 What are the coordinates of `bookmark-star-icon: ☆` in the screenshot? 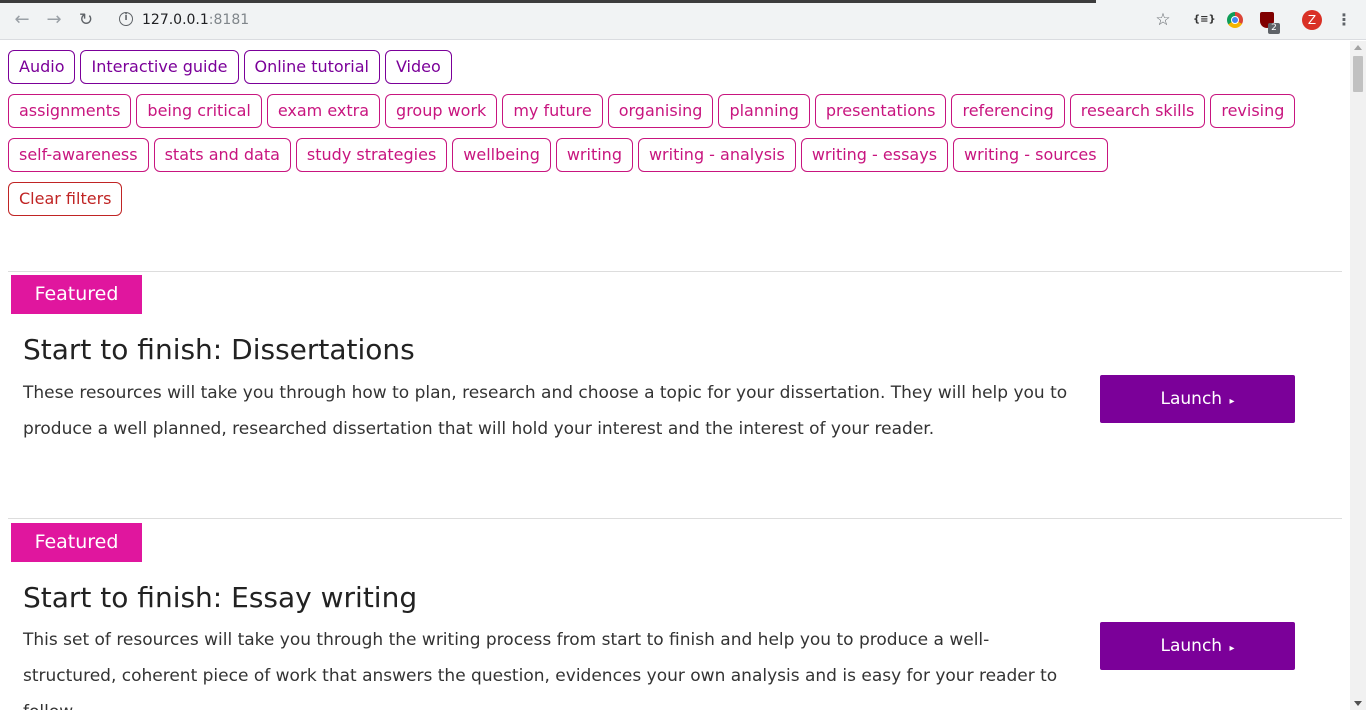 It's located at (1163, 20).